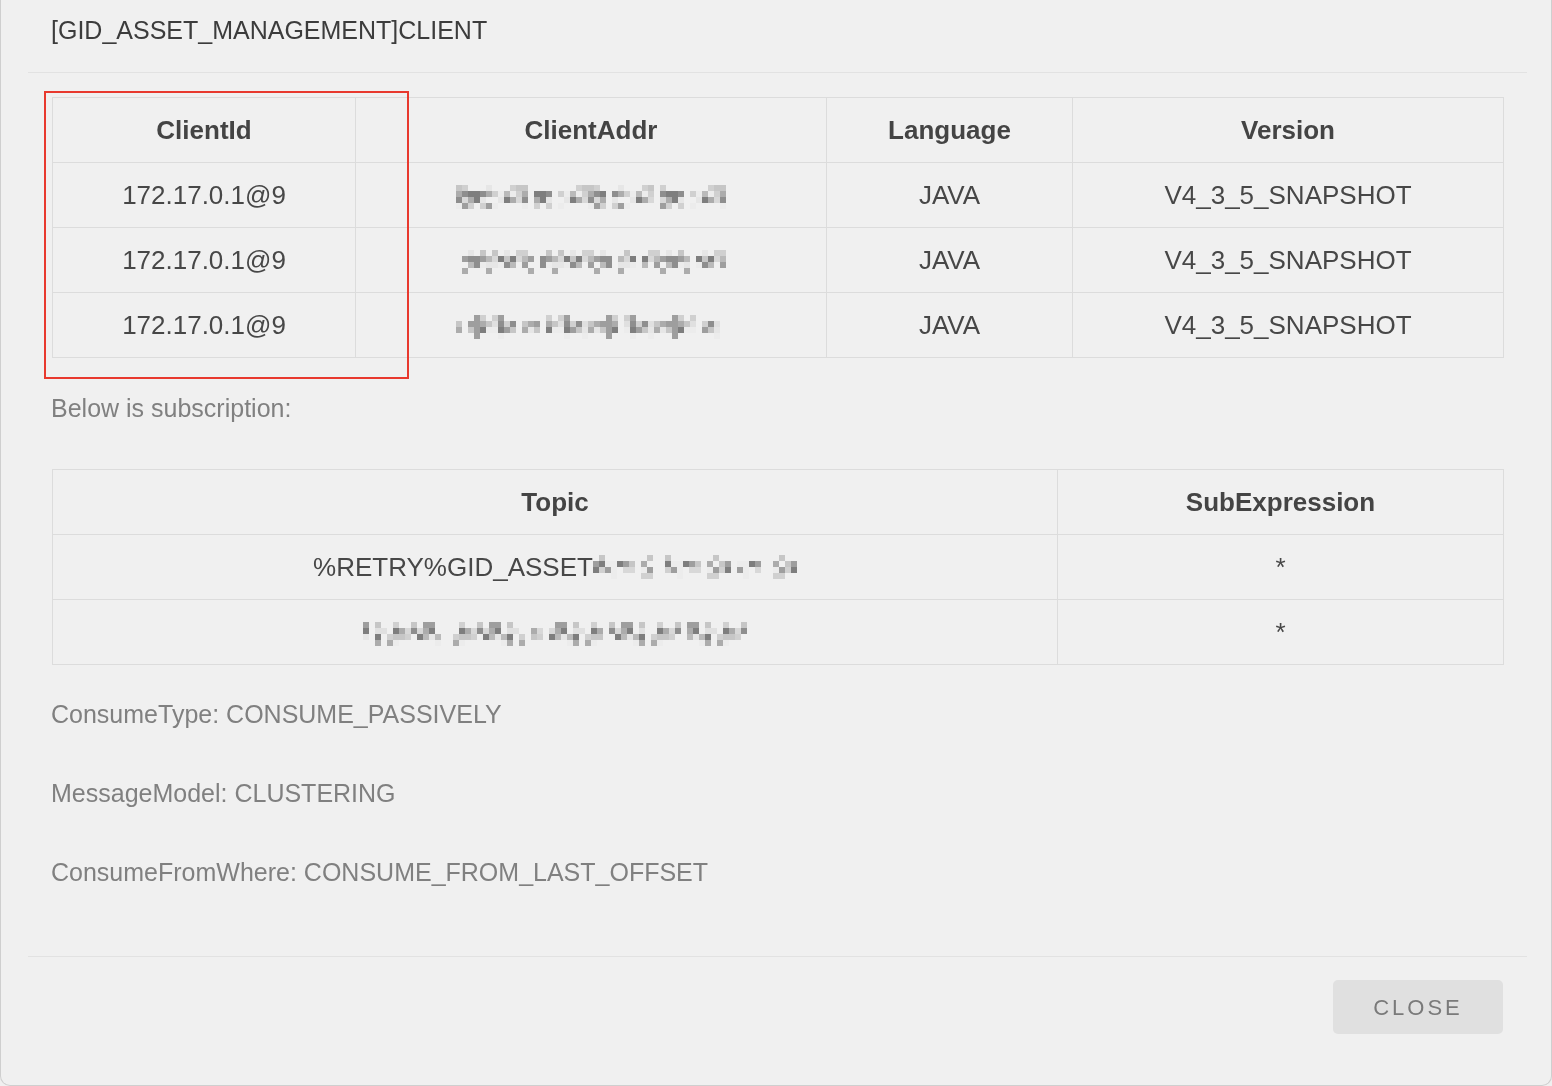 This screenshot has width=1552, height=1086. Describe the element at coordinates (171, 408) in the screenshot. I see `subscription-label: Below is subscription:` at that location.